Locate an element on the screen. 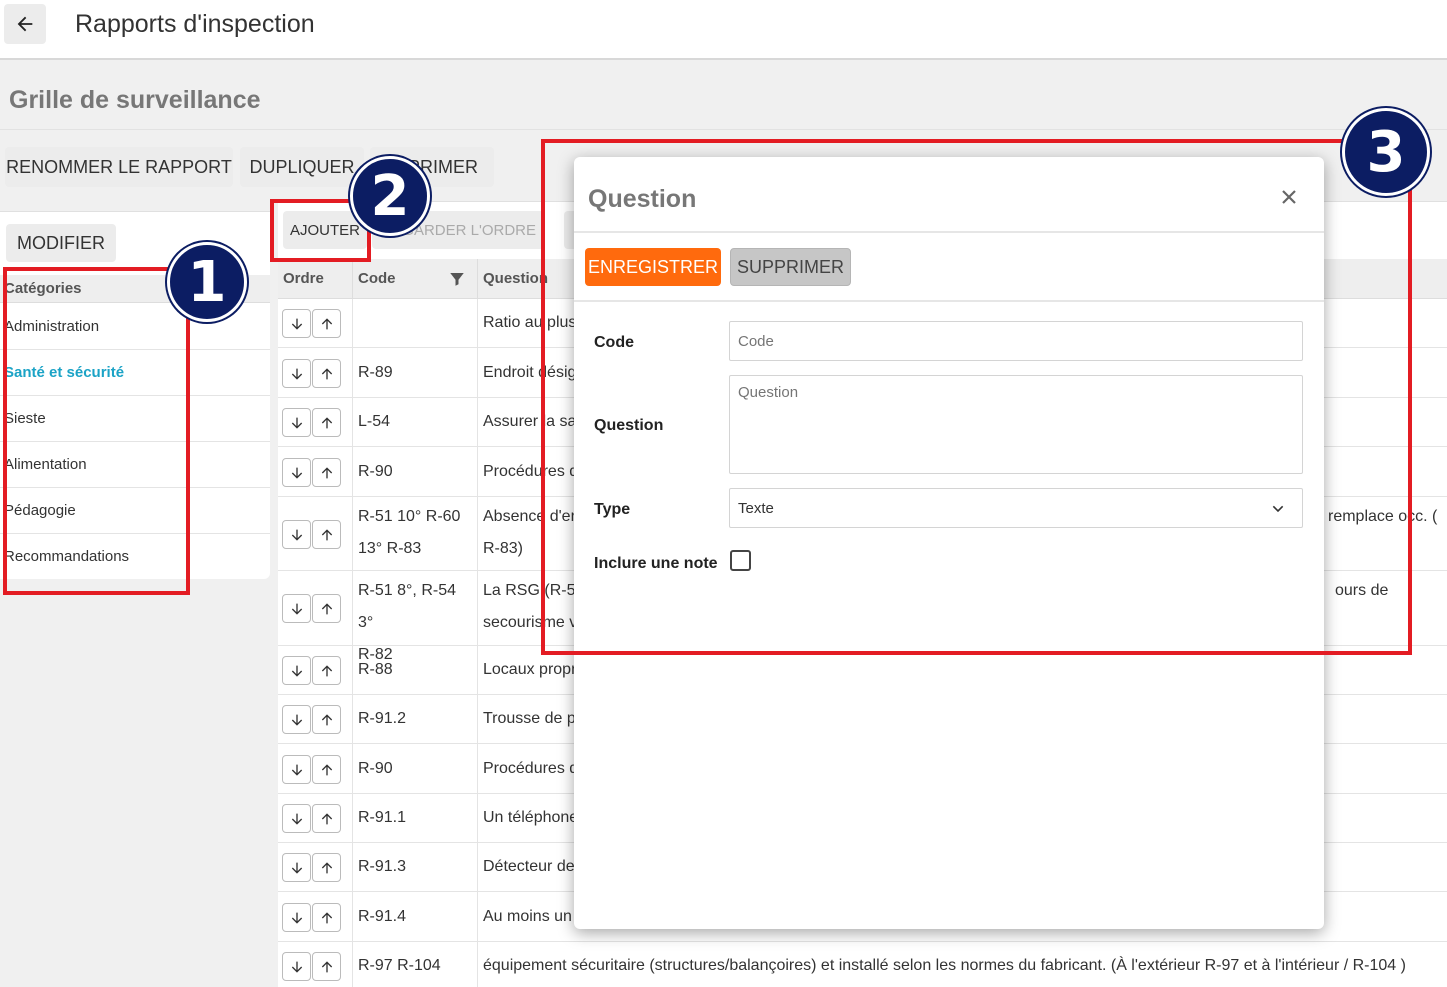  category-item-sieste: Sieste is located at coordinates (135, 419).